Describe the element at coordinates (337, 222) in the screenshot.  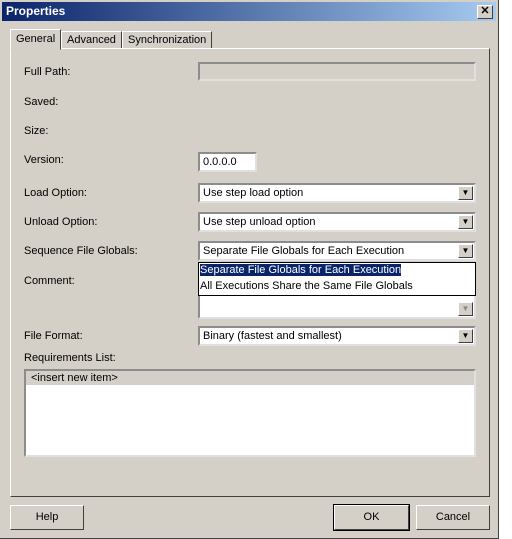
I see `unload-option-select: Use step unload option ▼` at that location.